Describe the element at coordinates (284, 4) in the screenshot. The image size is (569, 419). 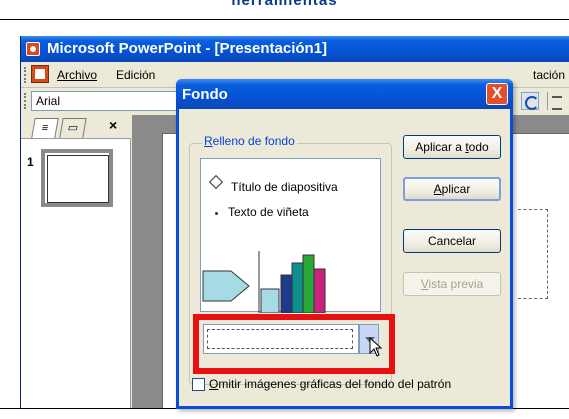
I see `cropped-heading-text: herramientas` at that location.